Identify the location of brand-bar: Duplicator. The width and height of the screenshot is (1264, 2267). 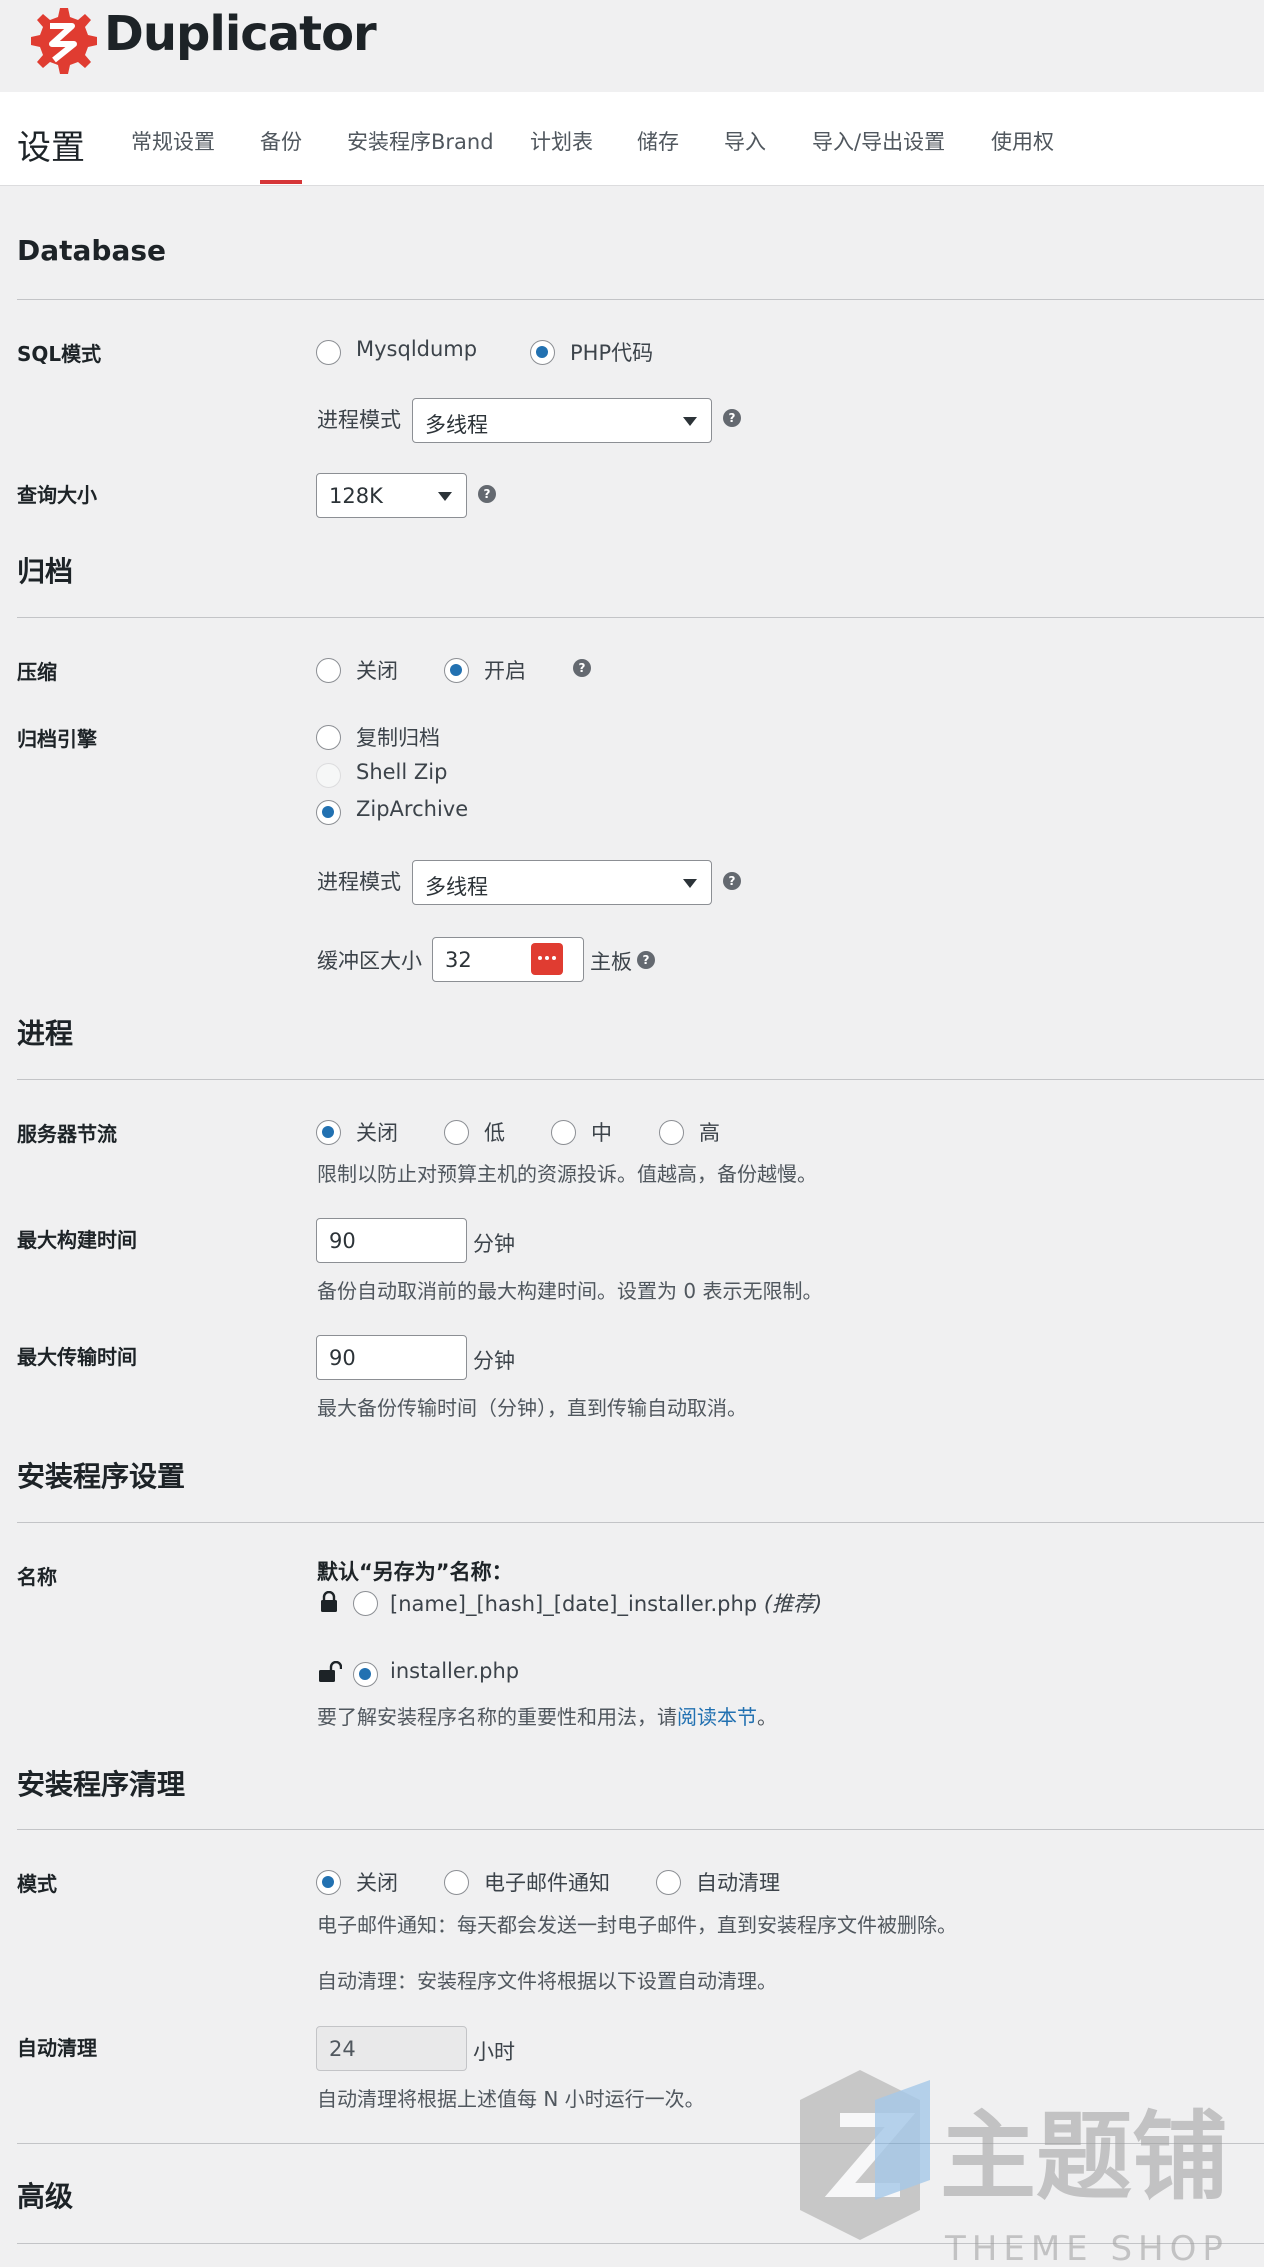
(632, 46).